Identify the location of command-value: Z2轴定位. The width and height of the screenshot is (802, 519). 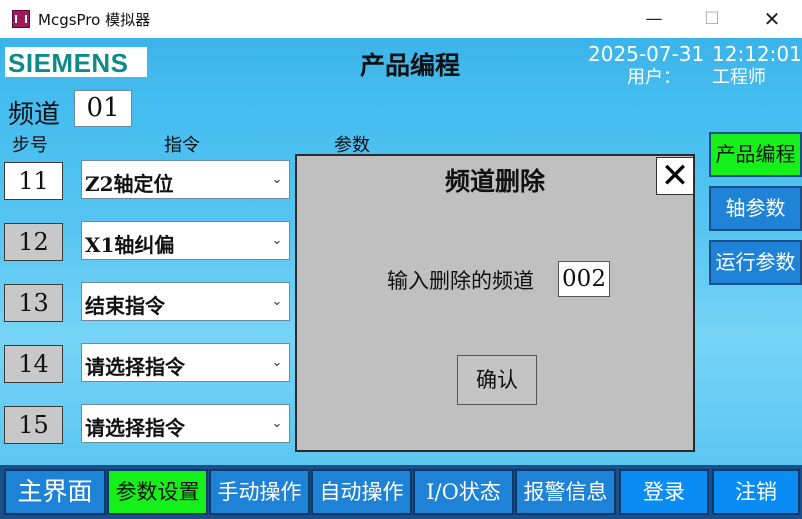
(129, 184).